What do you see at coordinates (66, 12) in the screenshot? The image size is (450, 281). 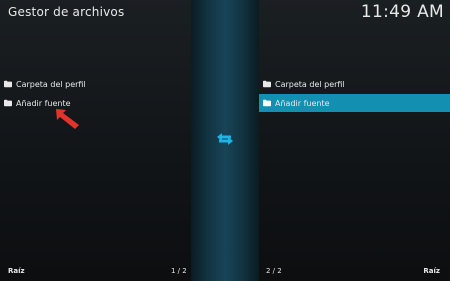 I see `page-title: Gestor de archivos` at bounding box center [66, 12].